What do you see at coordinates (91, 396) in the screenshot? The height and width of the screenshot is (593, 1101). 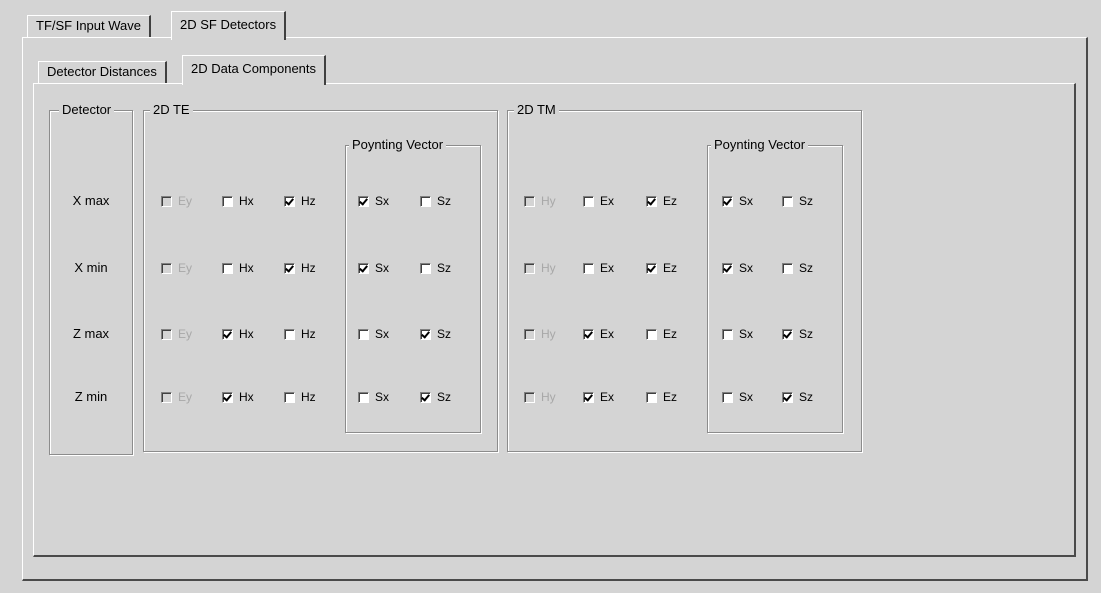 I see `row-label: Z min` at bounding box center [91, 396].